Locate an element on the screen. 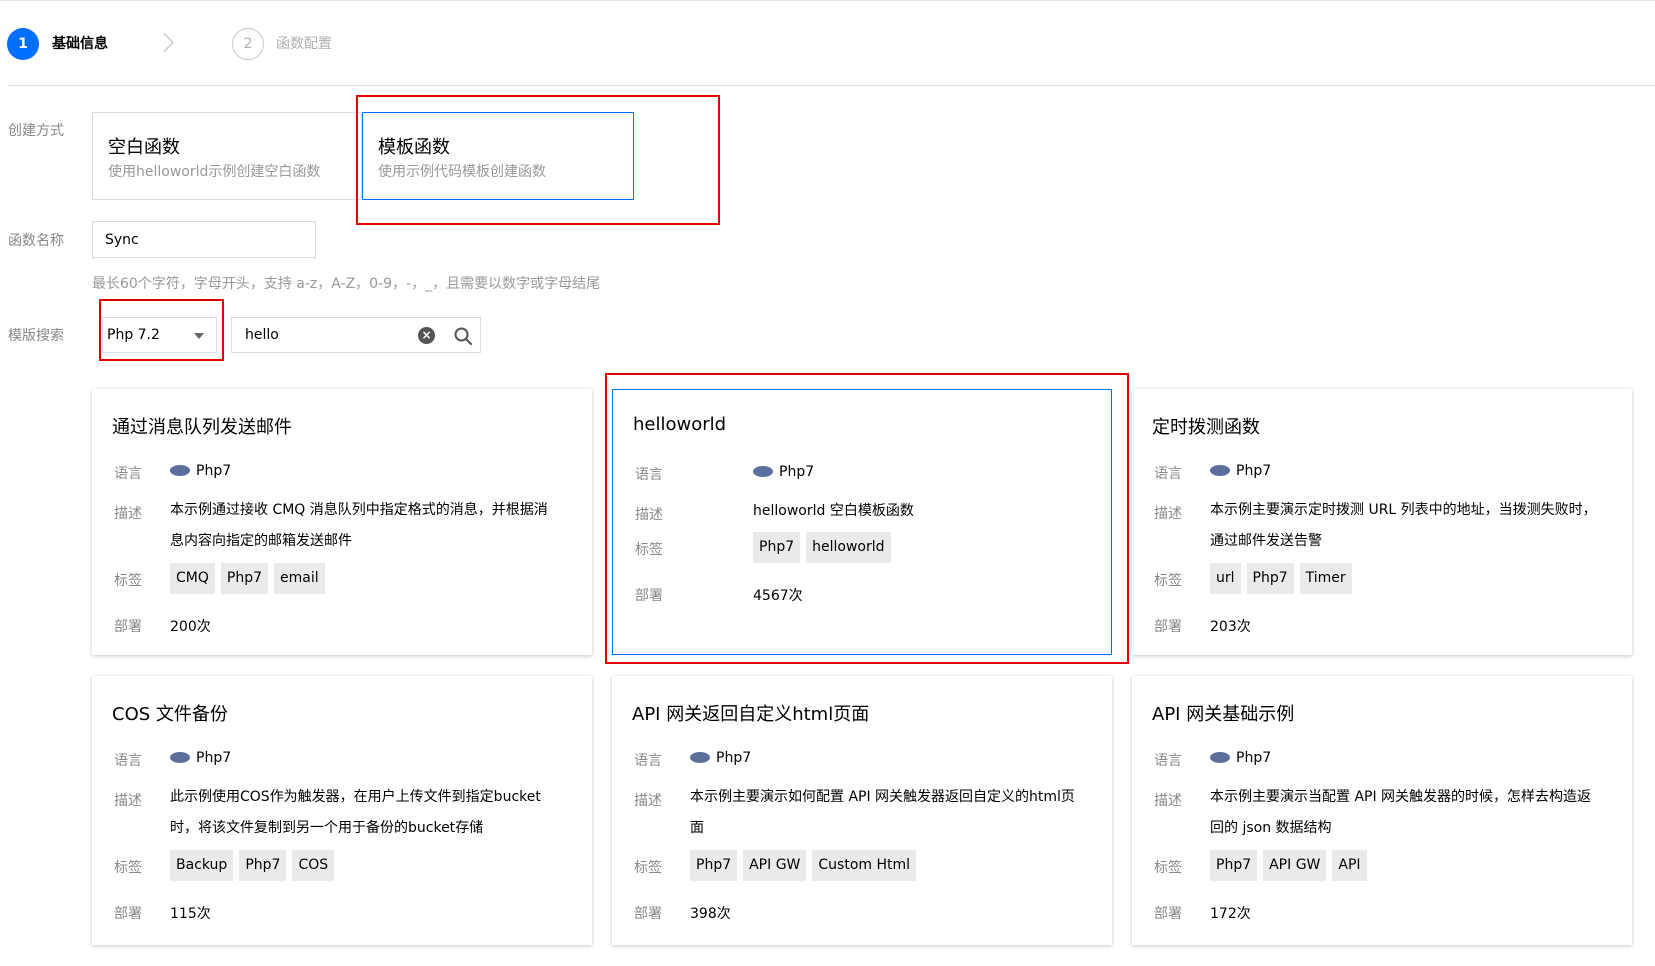  caret-down-icon is located at coordinates (199, 336).